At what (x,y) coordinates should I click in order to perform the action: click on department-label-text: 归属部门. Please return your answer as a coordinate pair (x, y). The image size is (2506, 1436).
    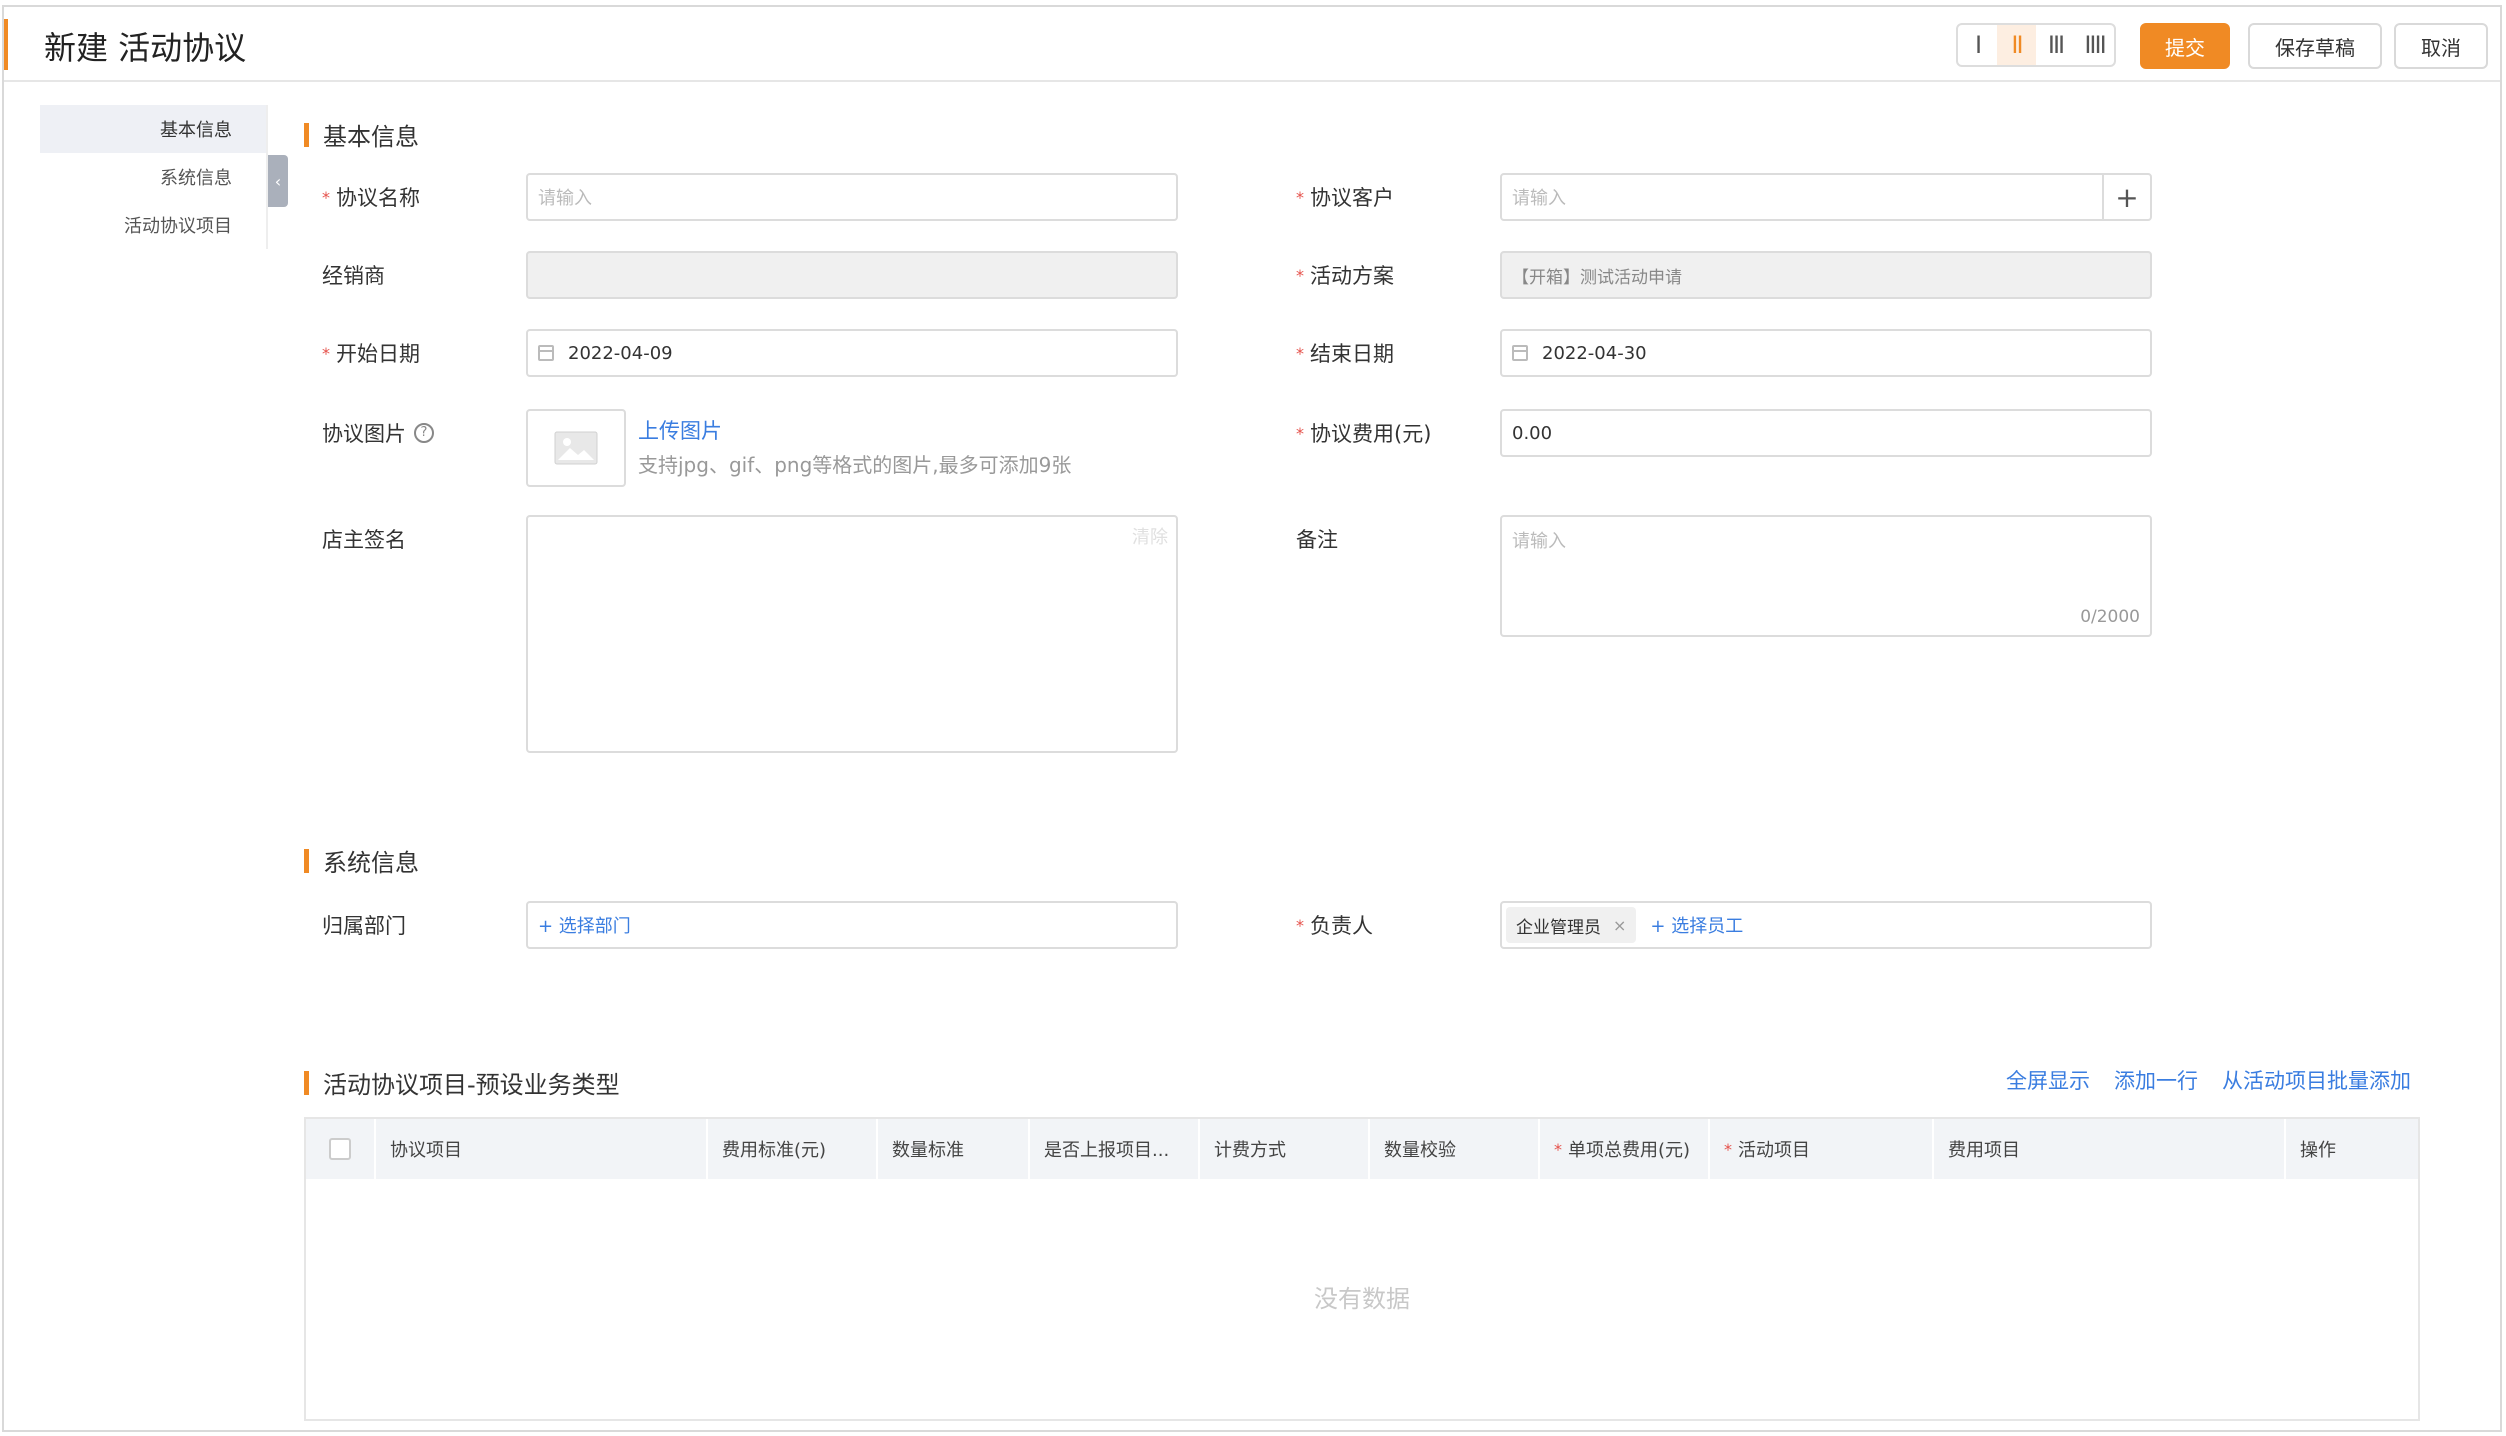
    Looking at the image, I should click on (364, 926).